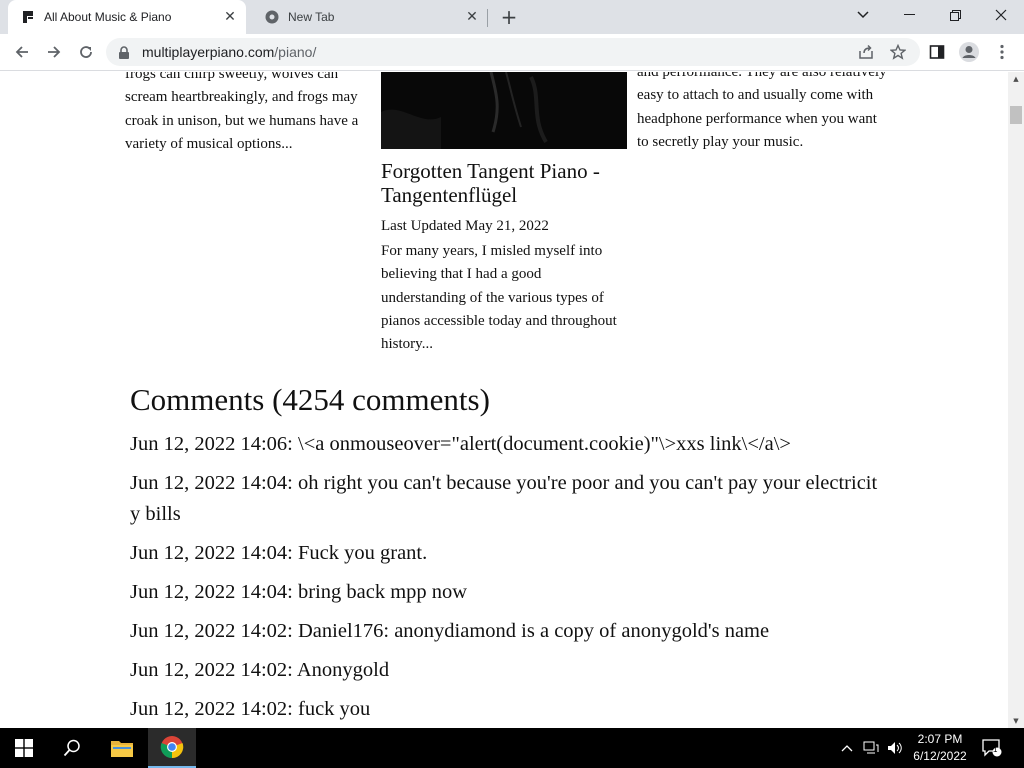  Describe the element at coordinates (969, 52) in the screenshot. I see `profile-icon` at that location.